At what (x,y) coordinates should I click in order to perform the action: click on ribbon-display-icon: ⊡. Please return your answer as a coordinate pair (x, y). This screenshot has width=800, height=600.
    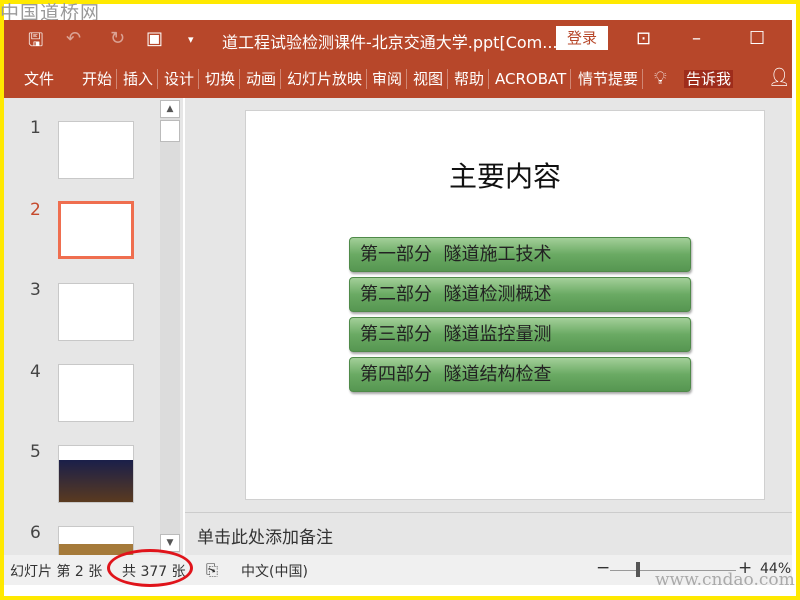
    Looking at the image, I should click on (643, 38).